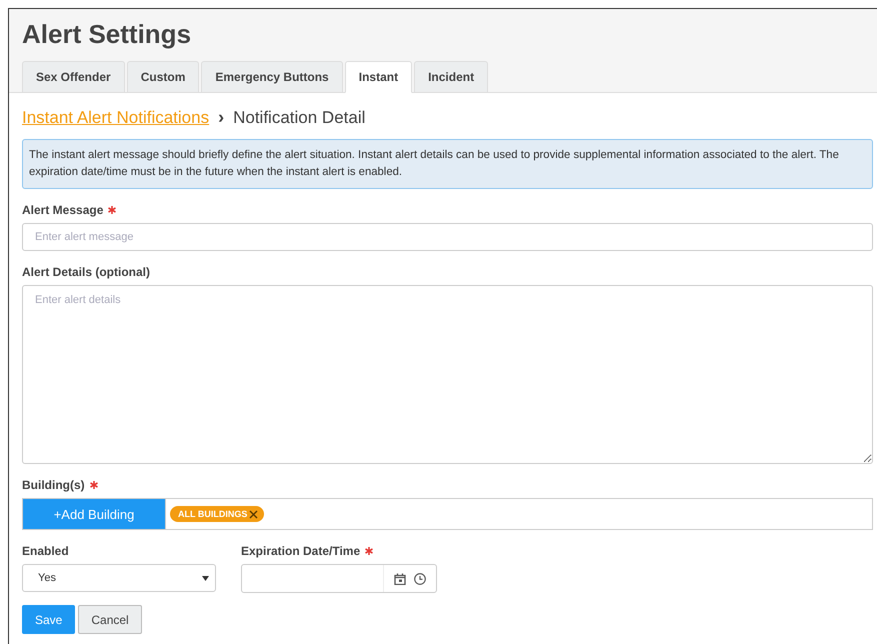 The width and height of the screenshot is (877, 644). What do you see at coordinates (63, 210) in the screenshot?
I see `field-label: Alert Message` at bounding box center [63, 210].